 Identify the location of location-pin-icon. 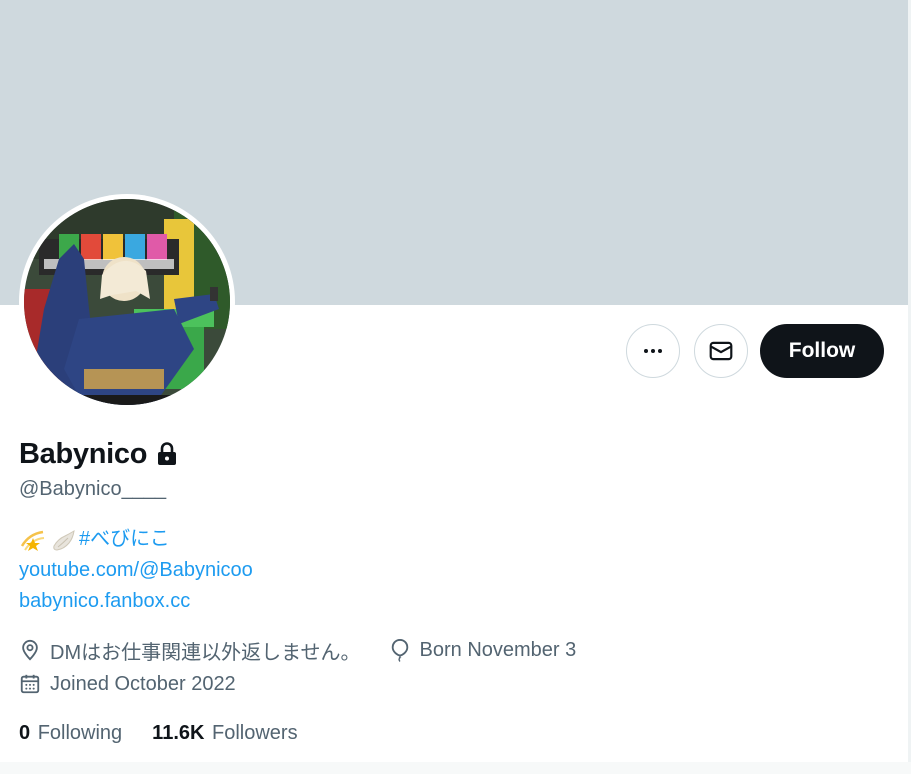
(30, 650).